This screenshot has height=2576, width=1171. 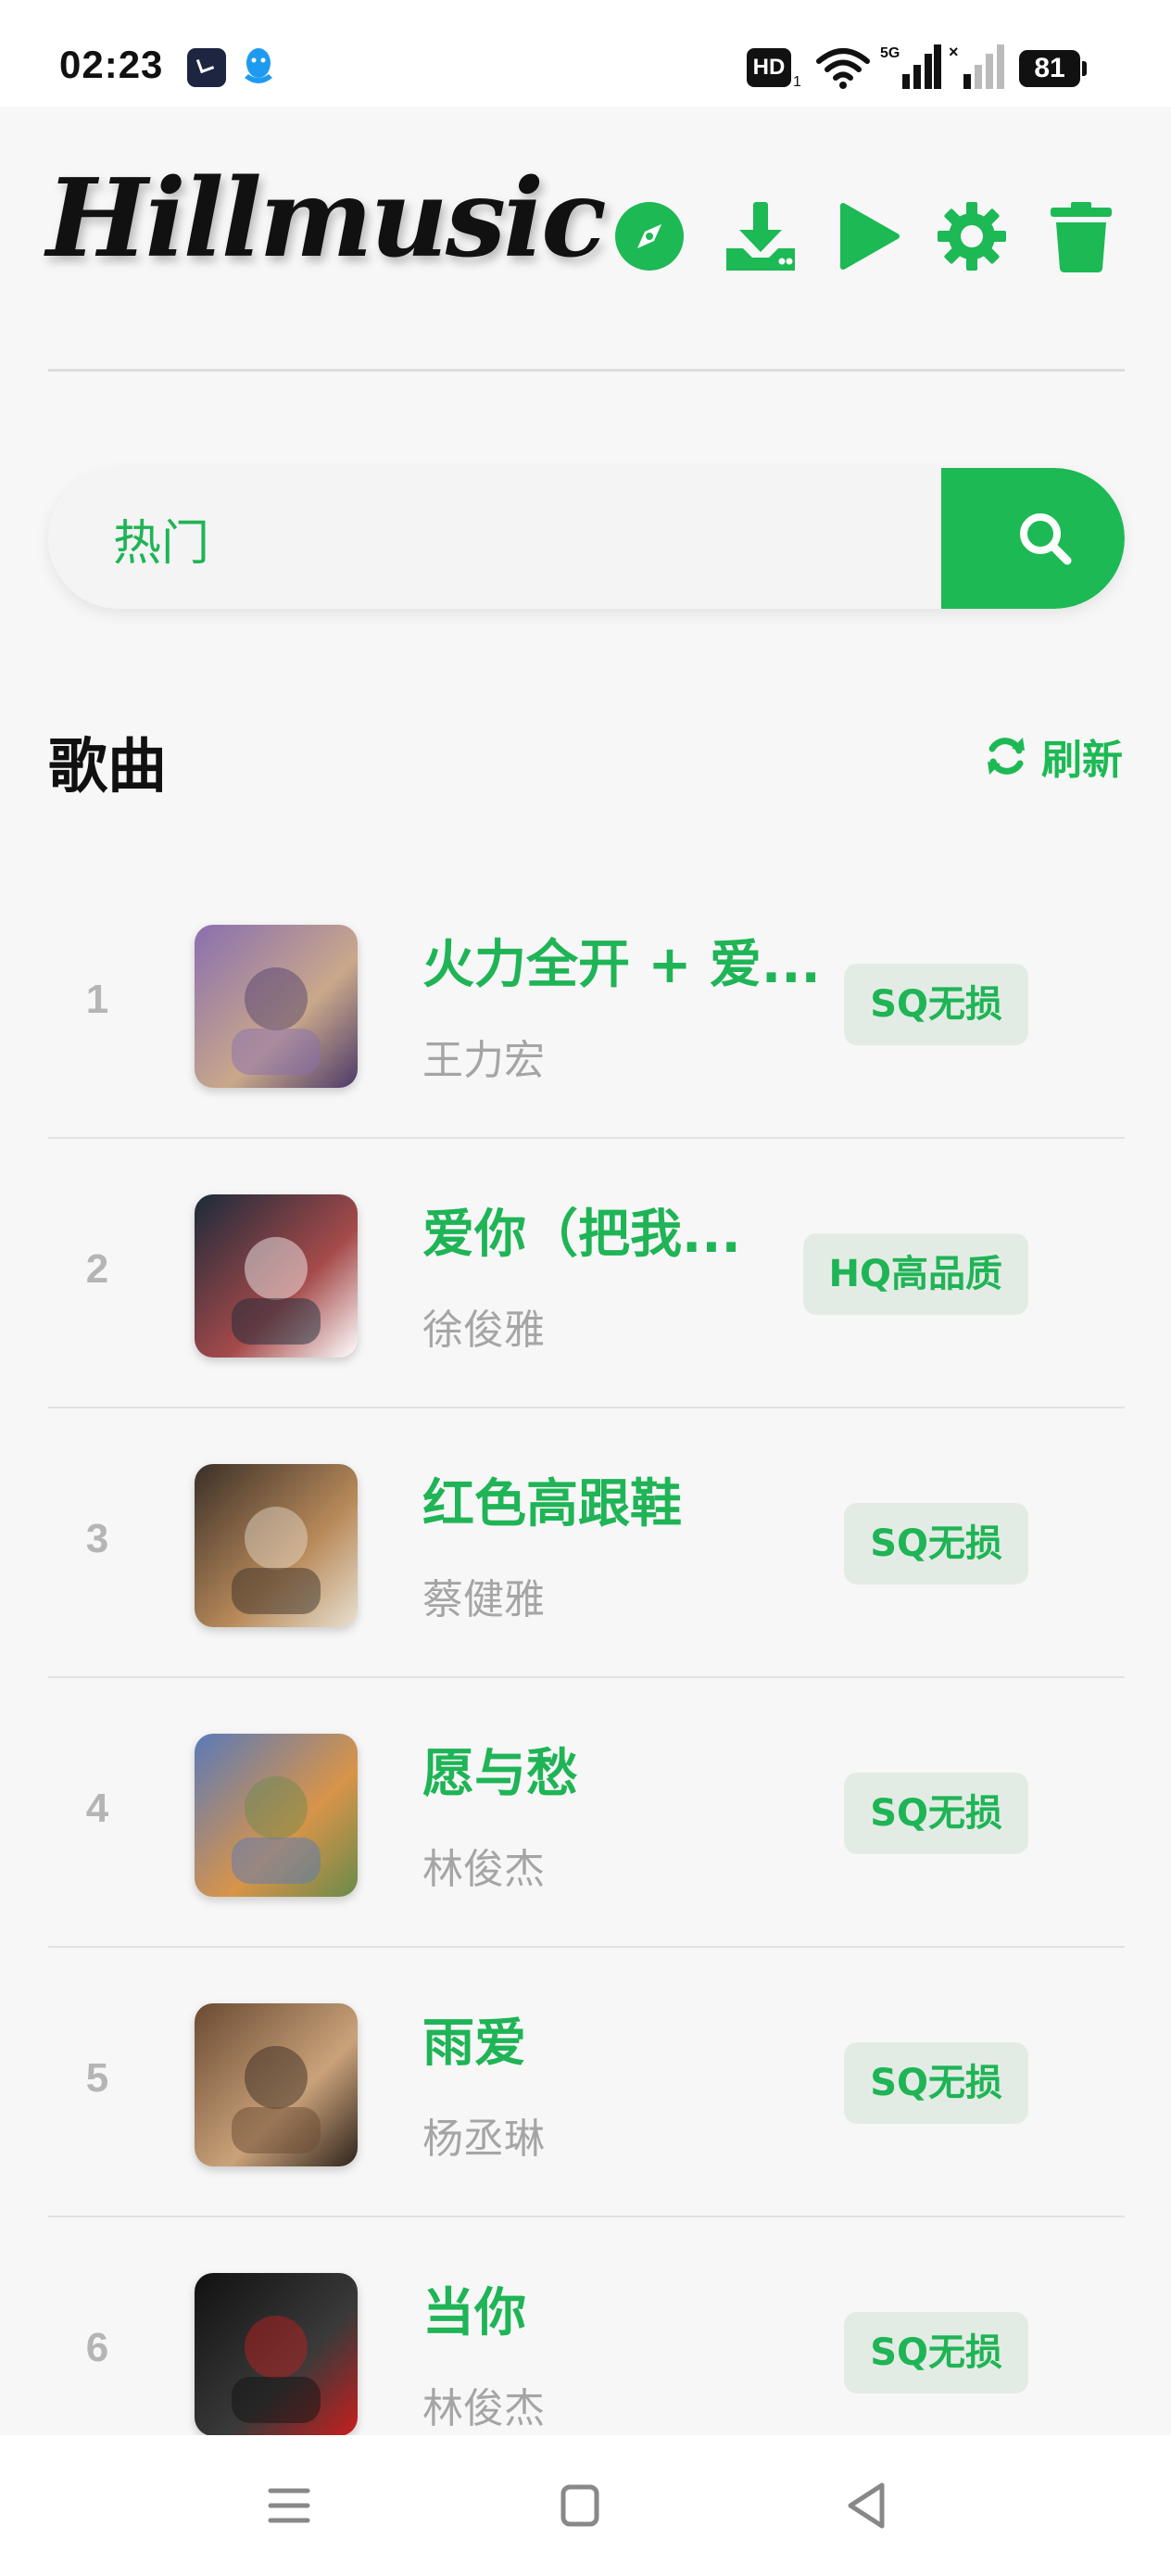 I want to click on clear-button, so click(x=1081, y=236).